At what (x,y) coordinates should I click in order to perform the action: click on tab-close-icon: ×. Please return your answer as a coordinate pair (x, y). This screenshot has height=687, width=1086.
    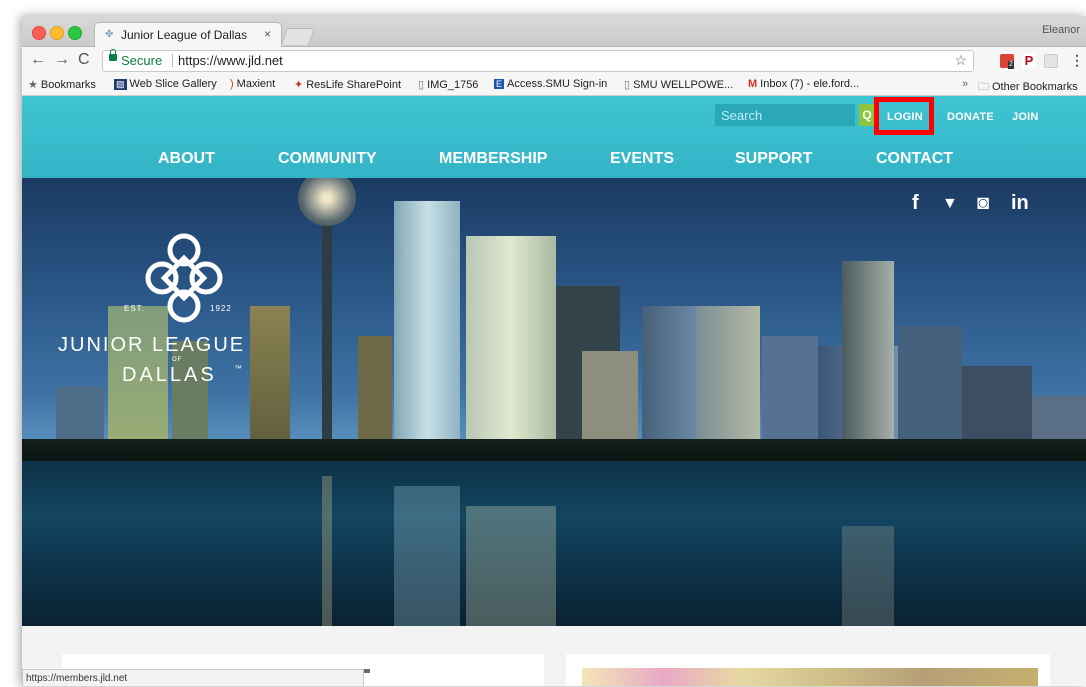
    Looking at the image, I should click on (267, 34).